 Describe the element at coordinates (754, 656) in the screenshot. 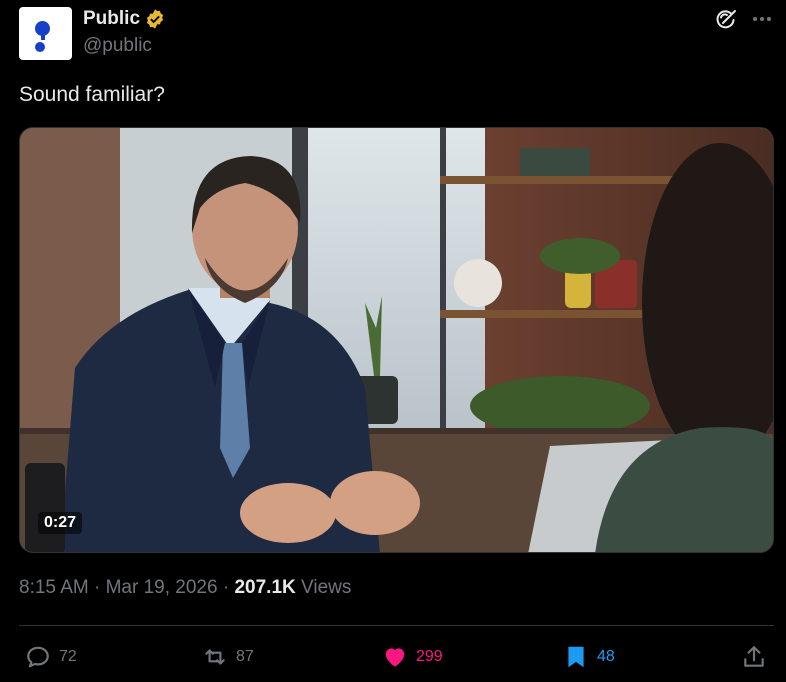

I see `share-icon` at that location.